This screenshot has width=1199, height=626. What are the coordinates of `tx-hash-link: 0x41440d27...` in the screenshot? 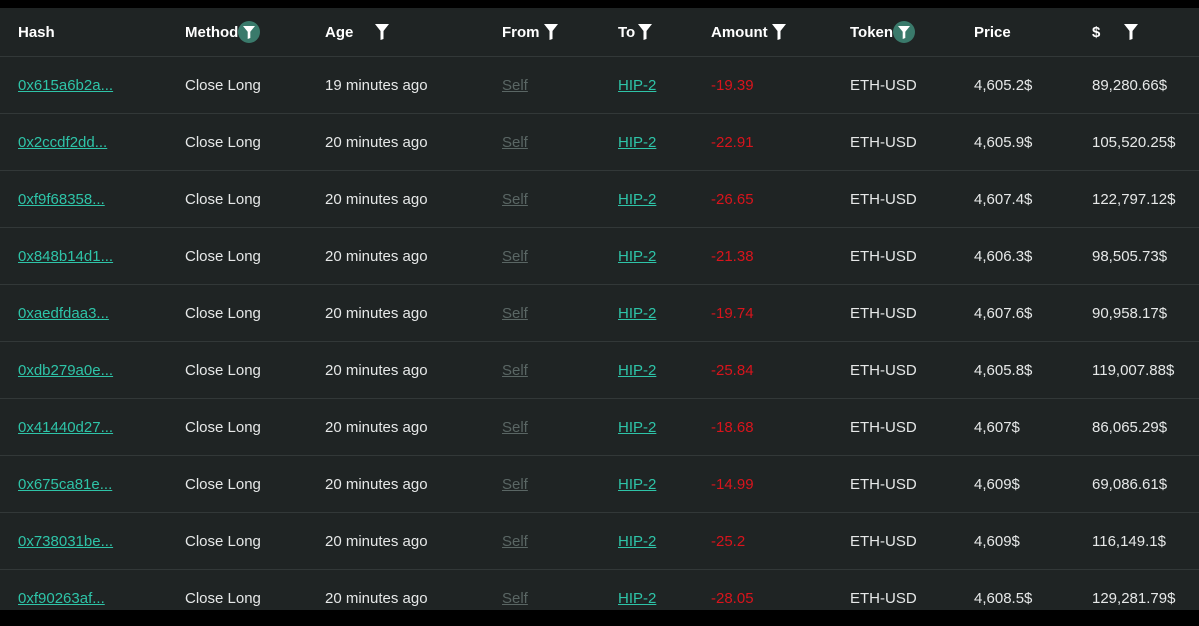 It's located at (65, 427).